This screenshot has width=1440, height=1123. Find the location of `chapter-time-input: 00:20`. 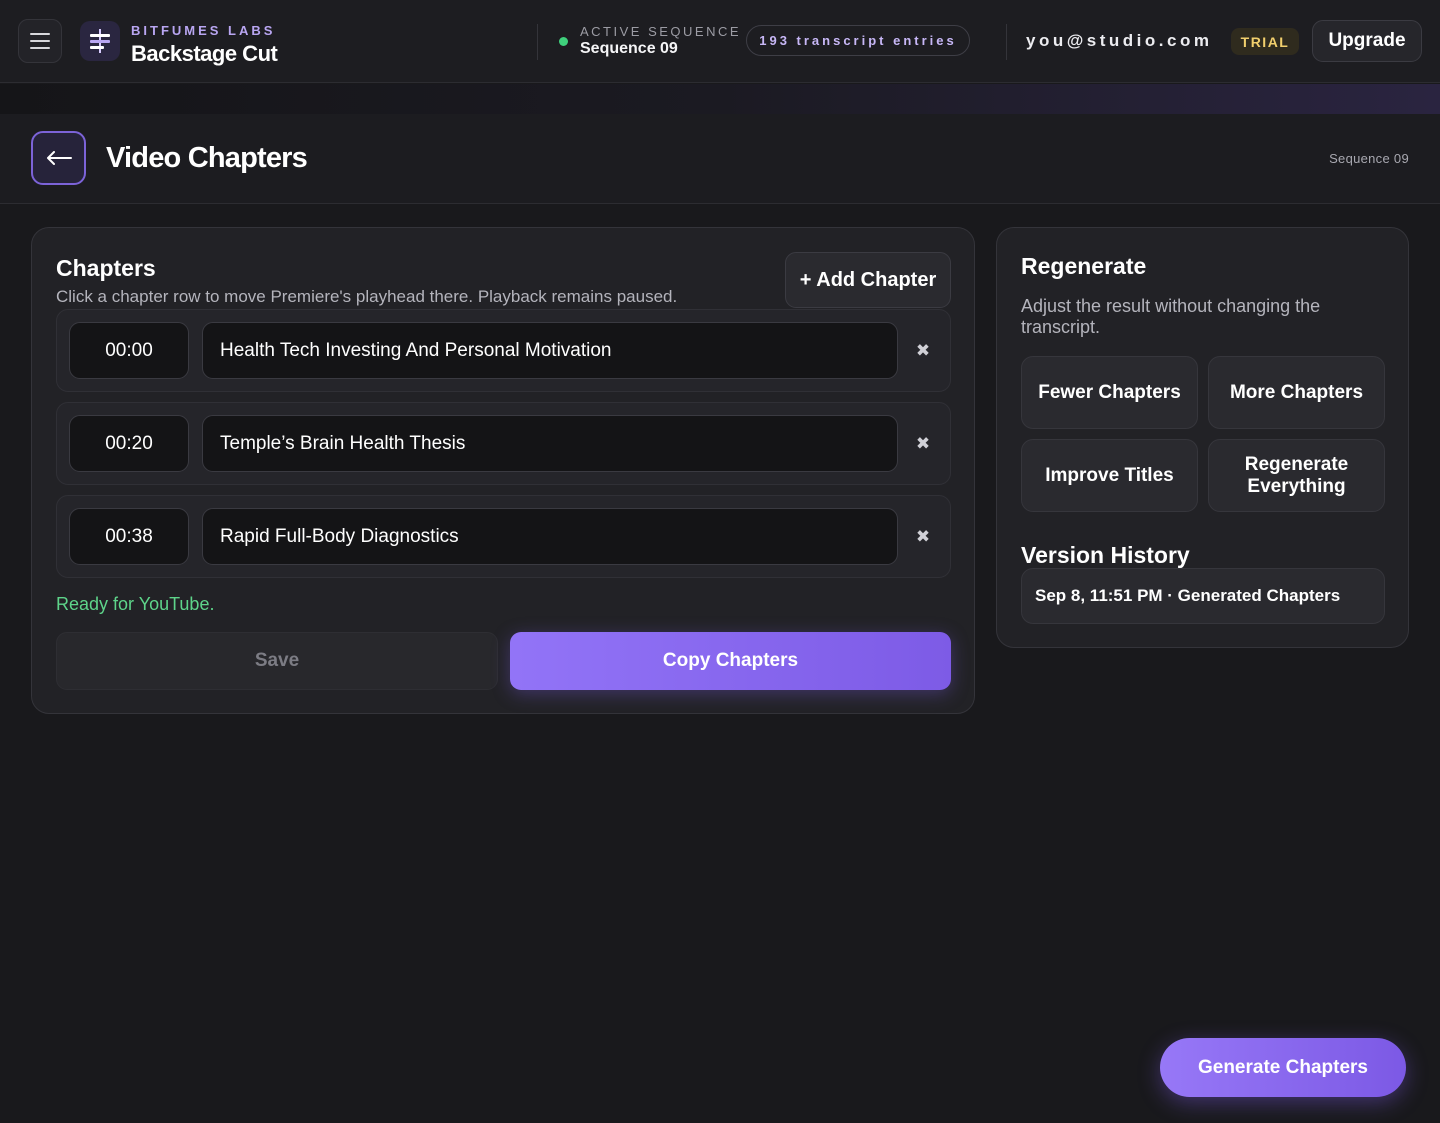

chapter-time-input: 00:20 is located at coordinates (129, 443).